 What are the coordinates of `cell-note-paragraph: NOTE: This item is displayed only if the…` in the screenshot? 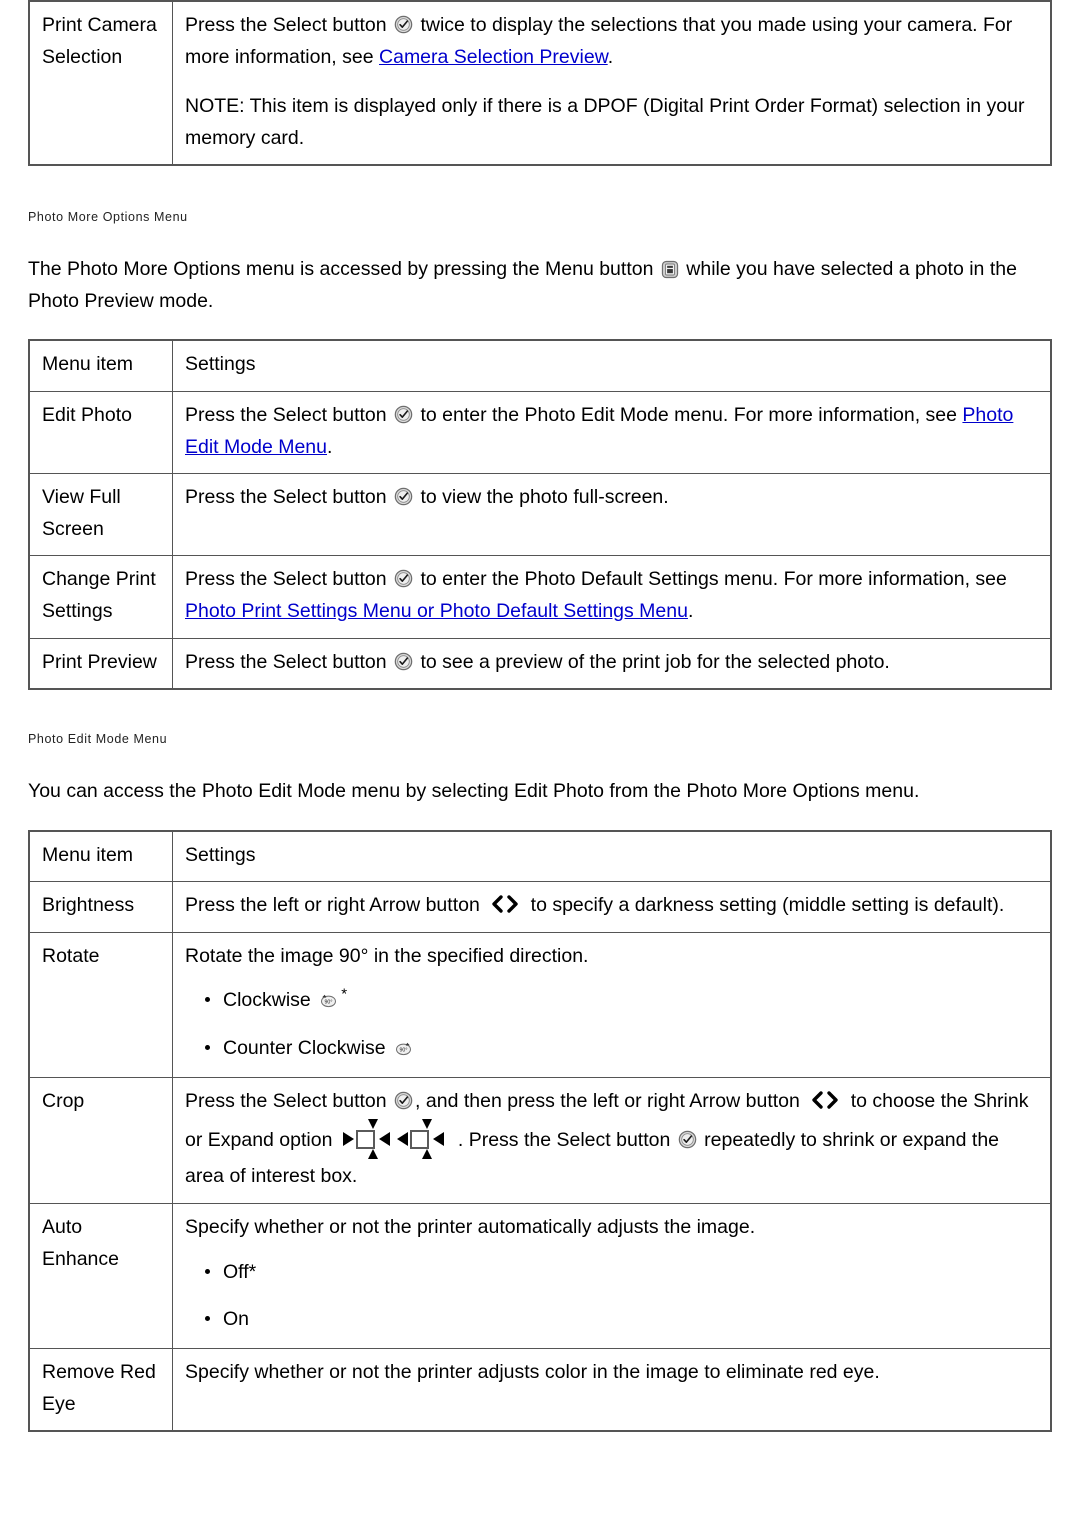 It's located at (605, 122).